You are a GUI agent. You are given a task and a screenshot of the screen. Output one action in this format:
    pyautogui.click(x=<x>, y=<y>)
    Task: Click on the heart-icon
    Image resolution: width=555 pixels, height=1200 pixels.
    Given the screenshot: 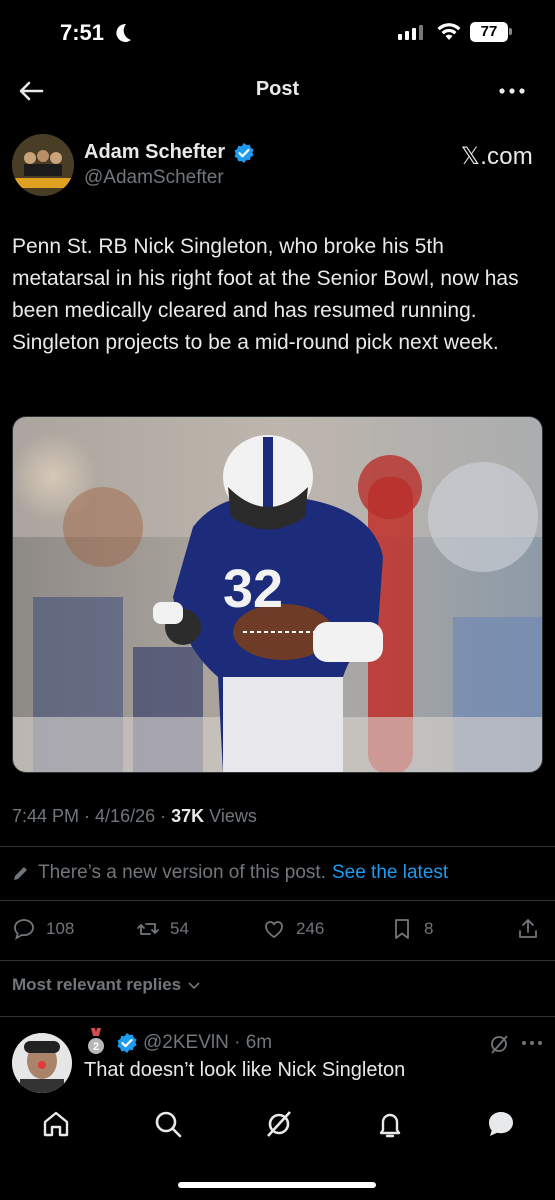 What is the action you would take?
    pyautogui.click(x=274, y=930)
    